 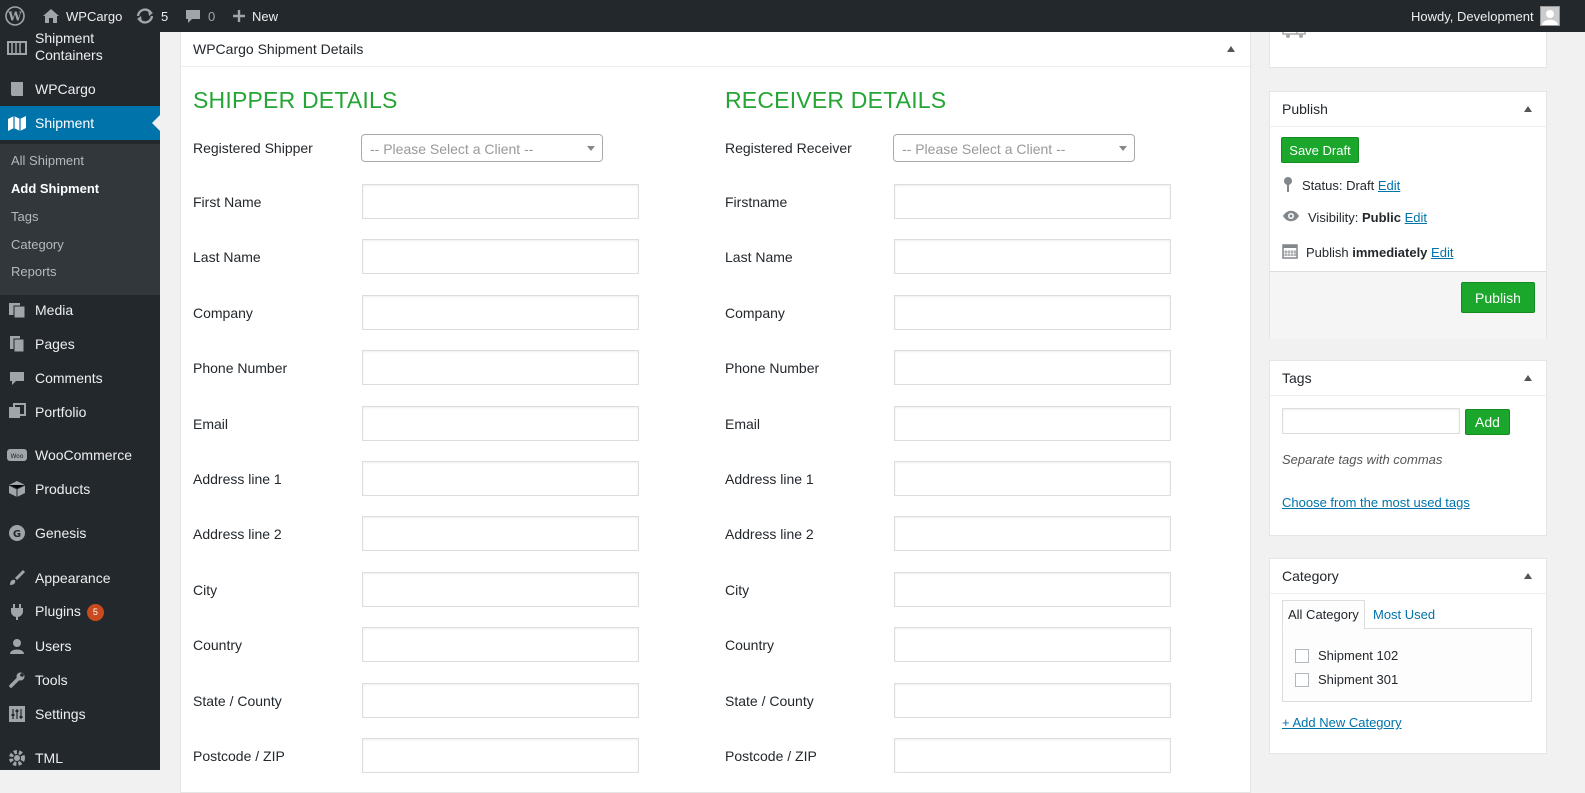 I want to click on tab-all-category: All Category, so click(x=1323, y=615).